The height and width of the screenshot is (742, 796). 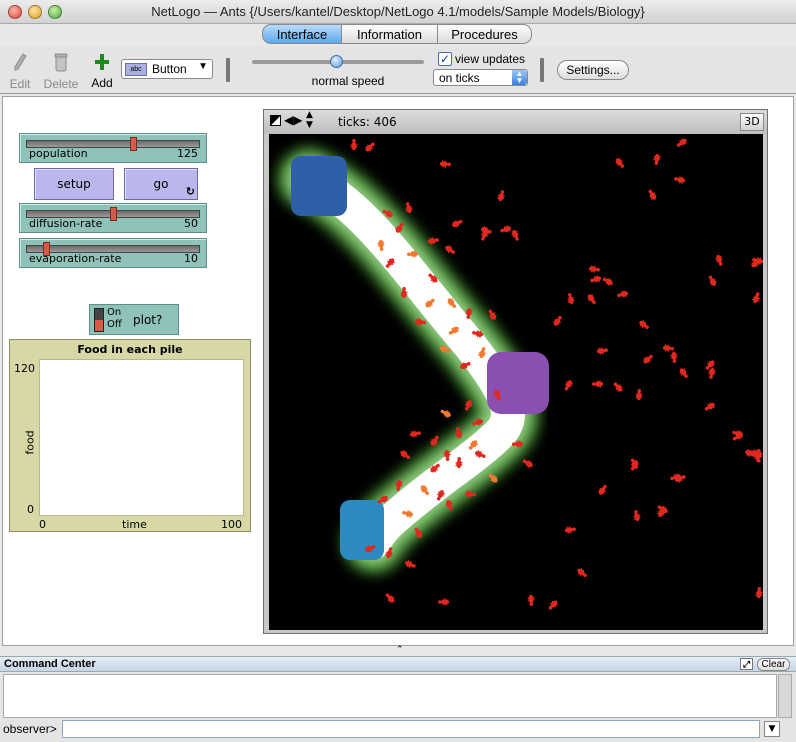 What do you see at coordinates (519, 77) in the screenshot?
I see `select-stepper-icon: ▲ ▼` at bounding box center [519, 77].